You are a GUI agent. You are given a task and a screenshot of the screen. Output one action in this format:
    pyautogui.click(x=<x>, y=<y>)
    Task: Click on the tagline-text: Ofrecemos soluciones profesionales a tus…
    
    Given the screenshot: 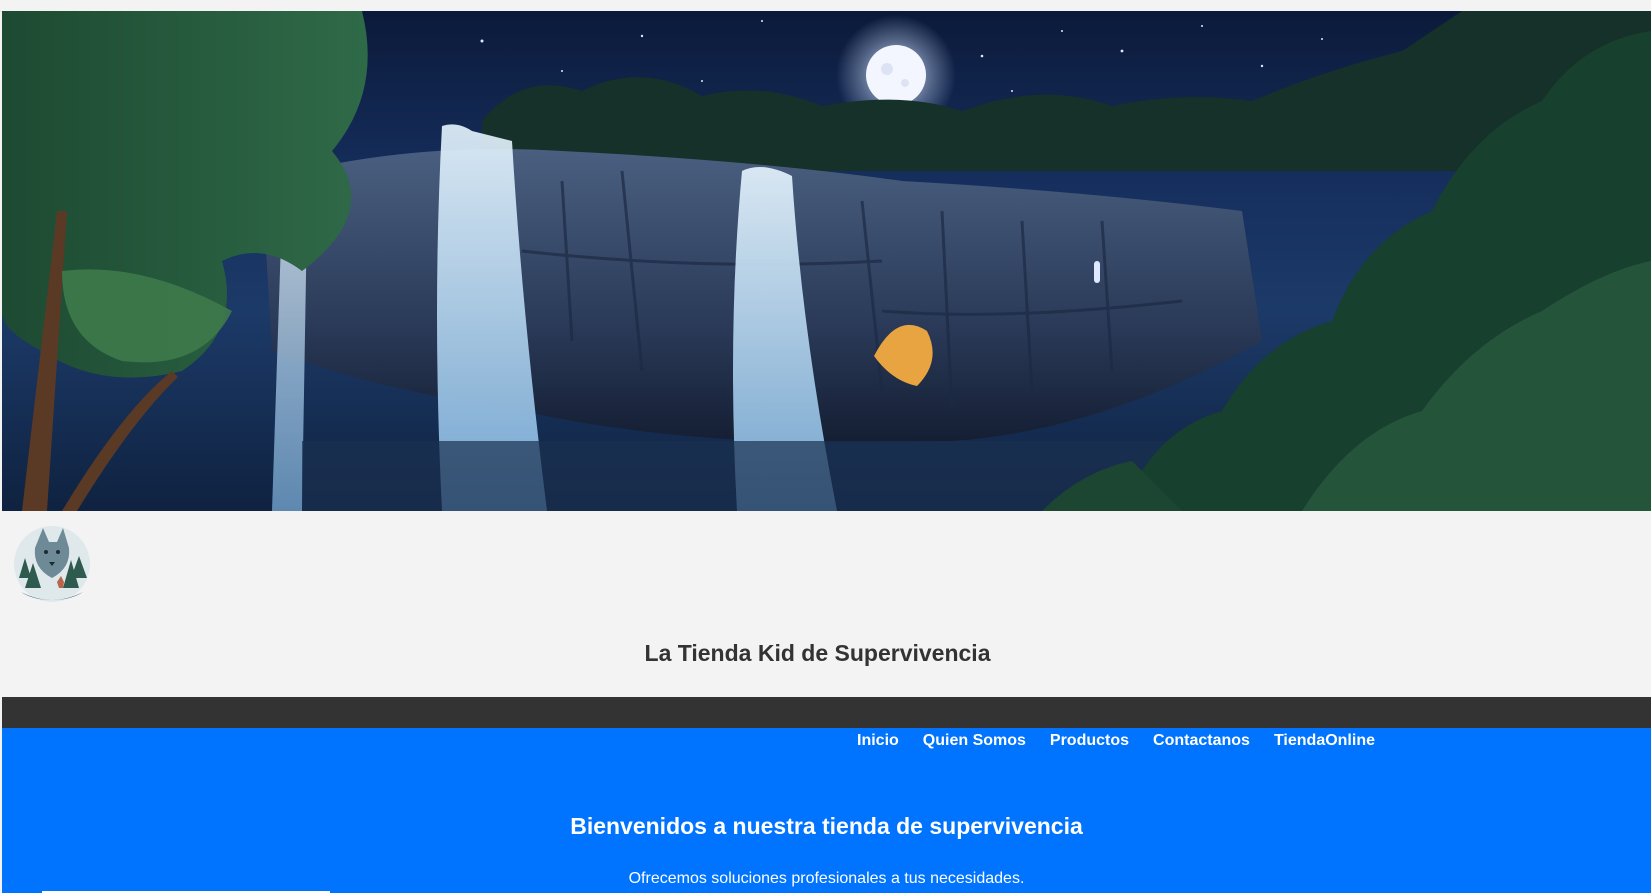 What is the action you would take?
    pyautogui.click(x=826, y=878)
    